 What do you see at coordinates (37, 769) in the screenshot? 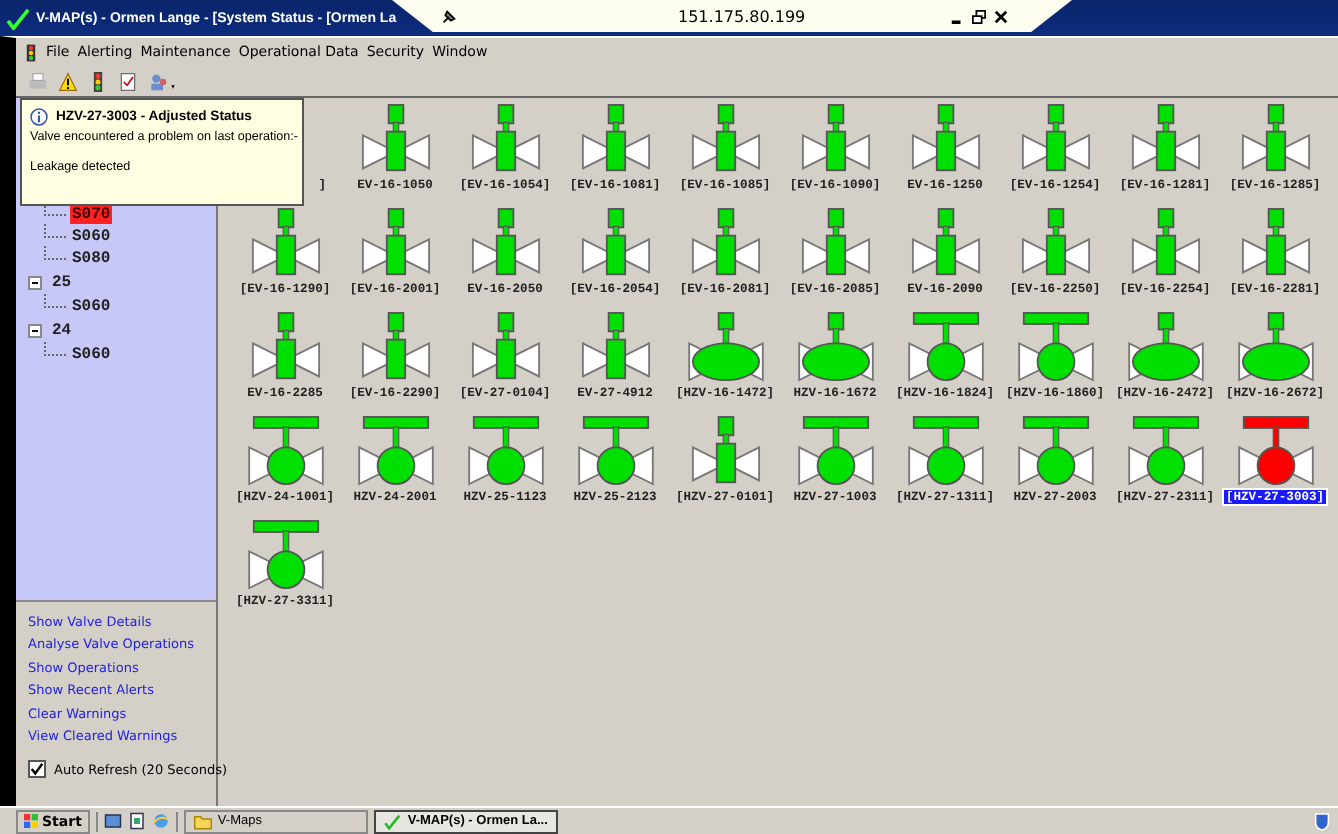
I see `checkbox` at bounding box center [37, 769].